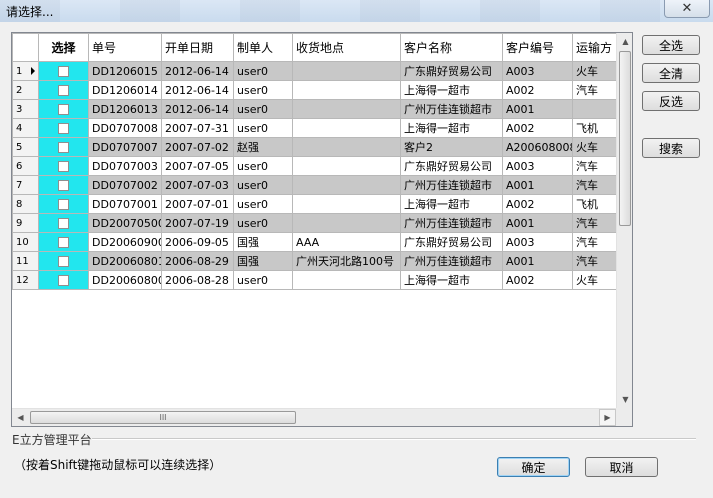 The height and width of the screenshot is (498, 713). What do you see at coordinates (125, 185) in the screenshot?
I see `cell-order-no: DD0707002` at bounding box center [125, 185].